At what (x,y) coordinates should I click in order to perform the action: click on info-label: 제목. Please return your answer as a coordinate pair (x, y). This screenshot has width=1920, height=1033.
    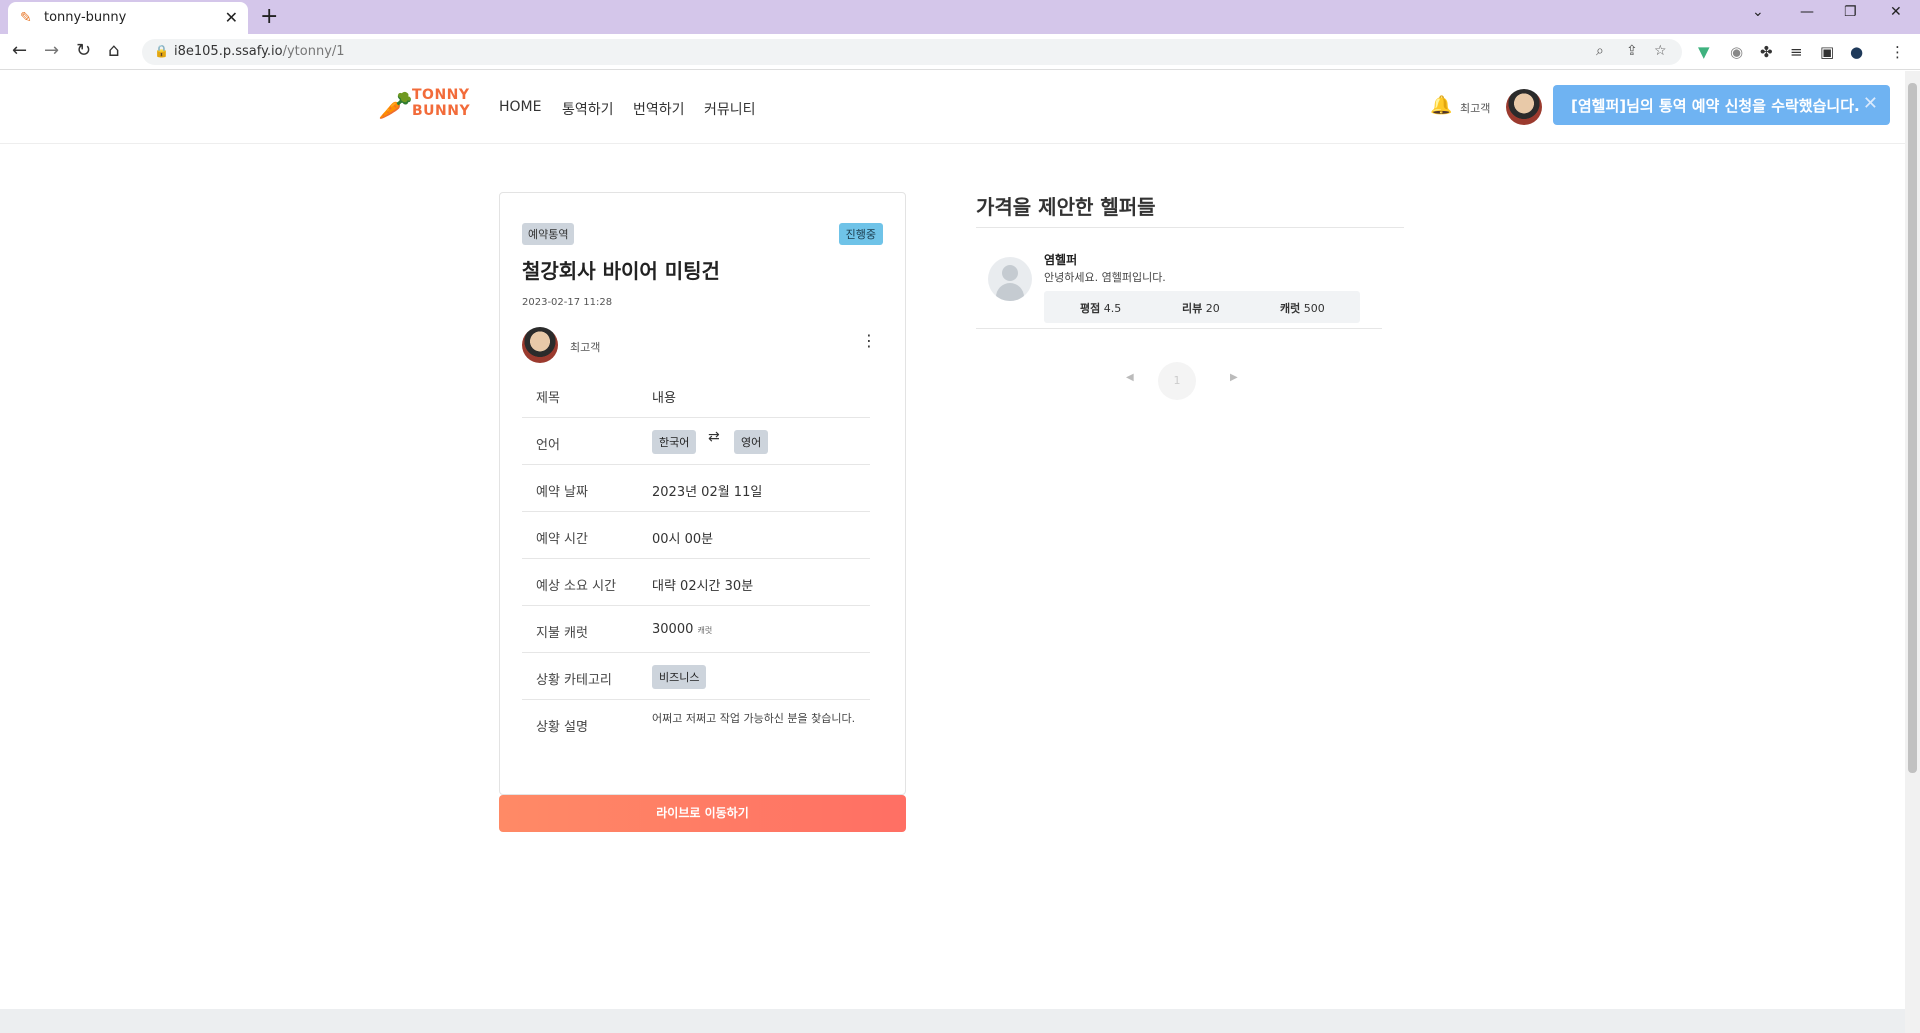
    Looking at the image, I should click on (548, 398).